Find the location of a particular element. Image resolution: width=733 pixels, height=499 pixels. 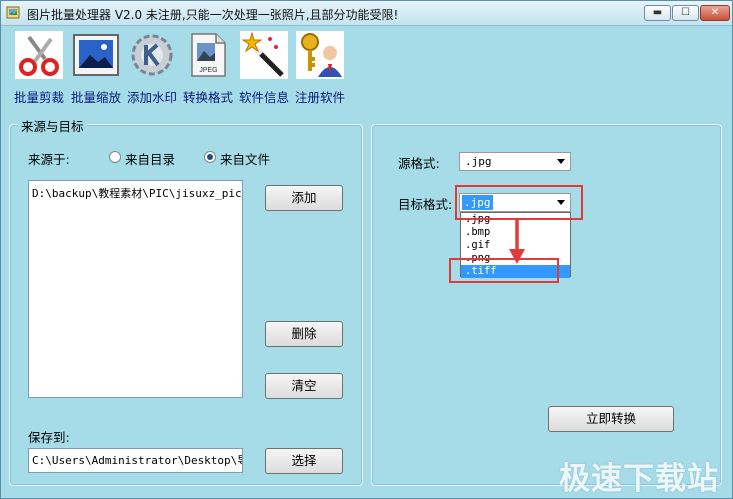

toolbar-crop: 批量剪裁 is located at coordinates (39, 68).